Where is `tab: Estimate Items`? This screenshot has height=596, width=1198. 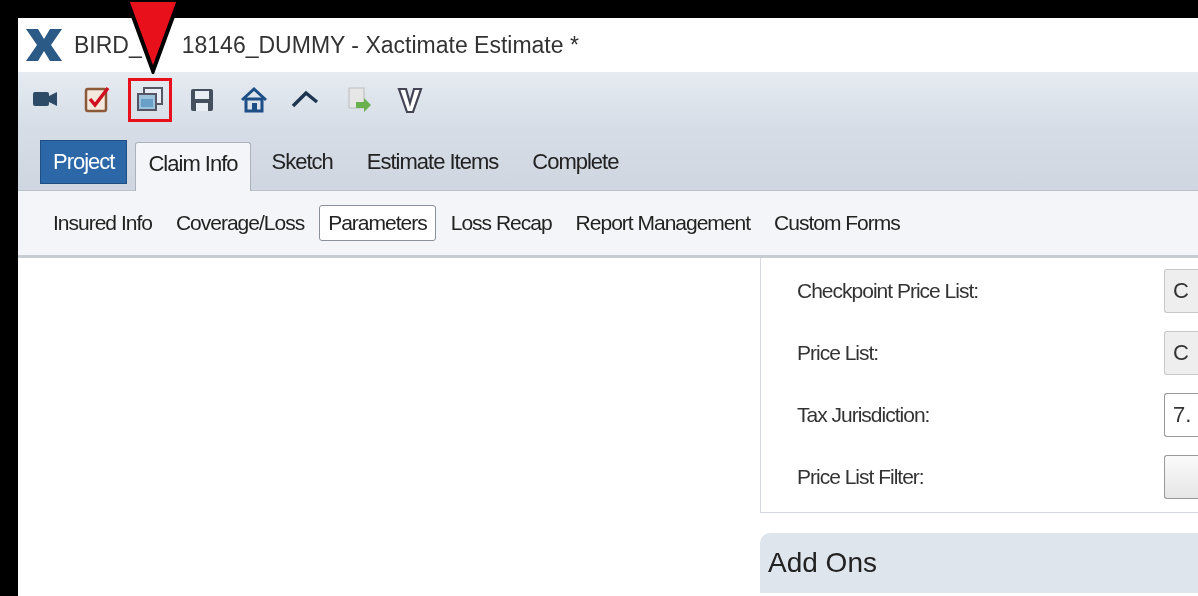 tab: Estimate Items is located at coordinates (432, 162).